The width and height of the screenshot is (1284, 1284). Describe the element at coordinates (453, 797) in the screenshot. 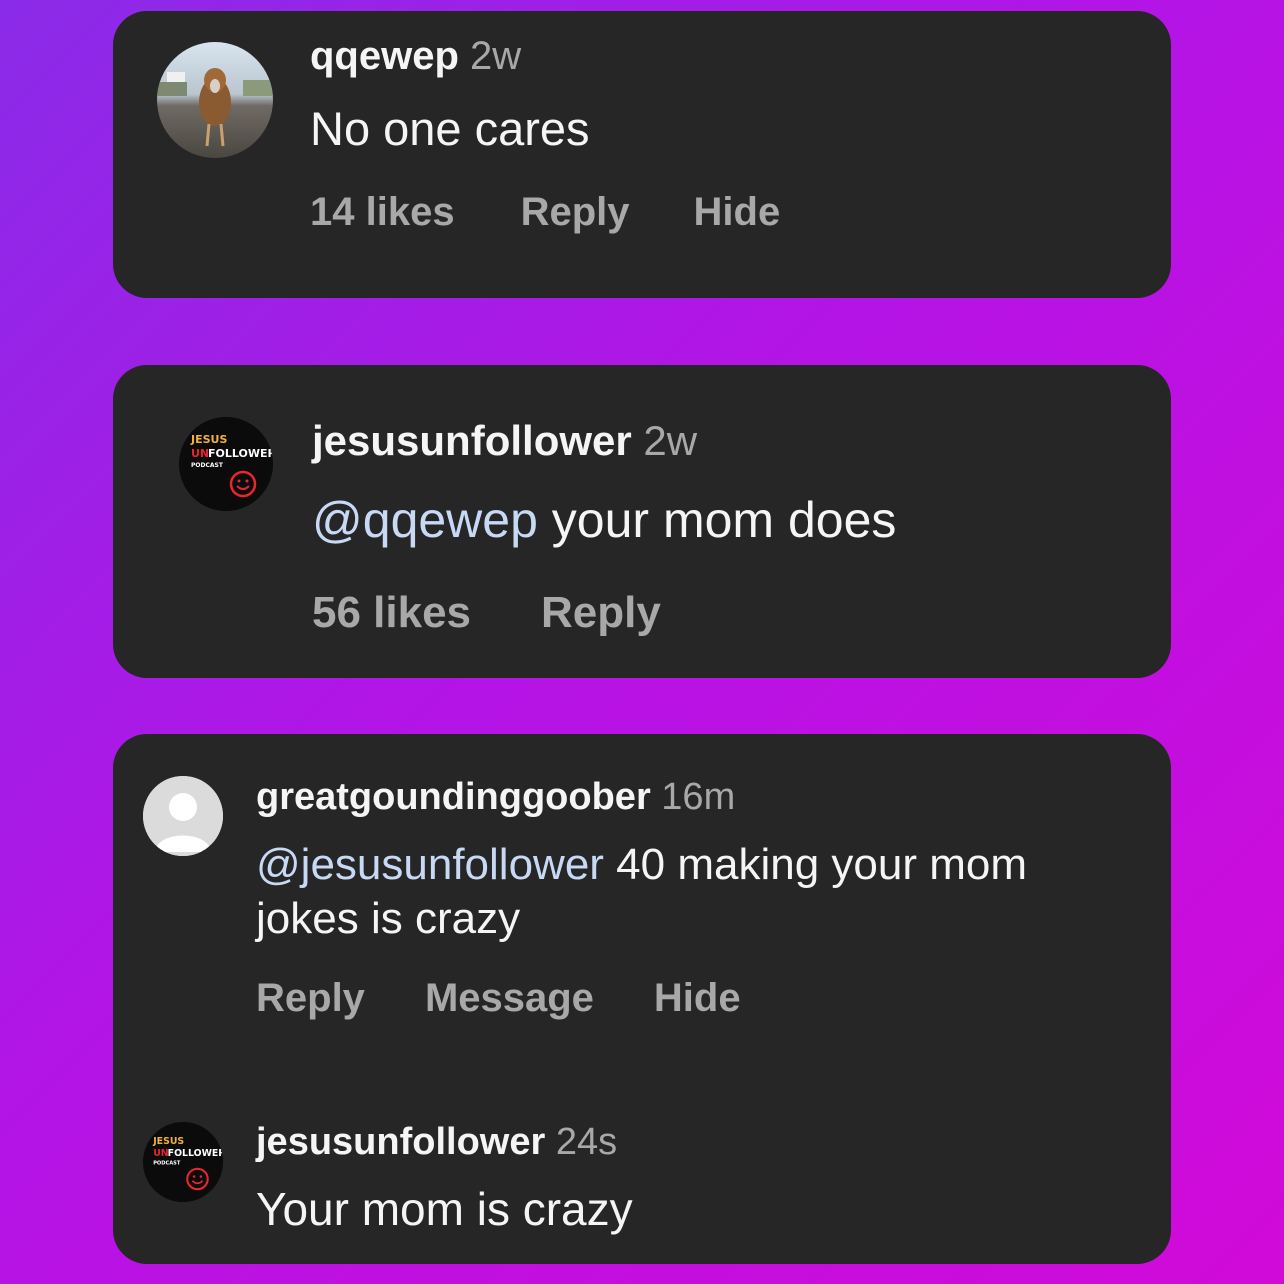

I see `username: greatgoundinggoober` at that location.